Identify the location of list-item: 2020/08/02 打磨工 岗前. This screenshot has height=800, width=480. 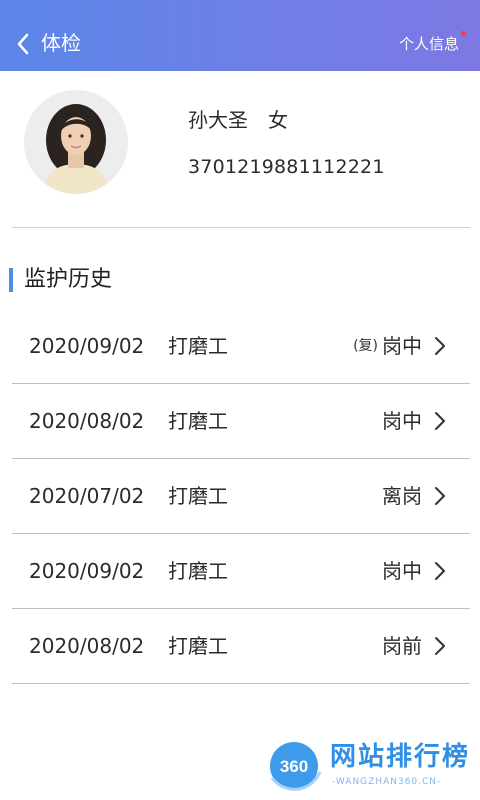
(241, 646).